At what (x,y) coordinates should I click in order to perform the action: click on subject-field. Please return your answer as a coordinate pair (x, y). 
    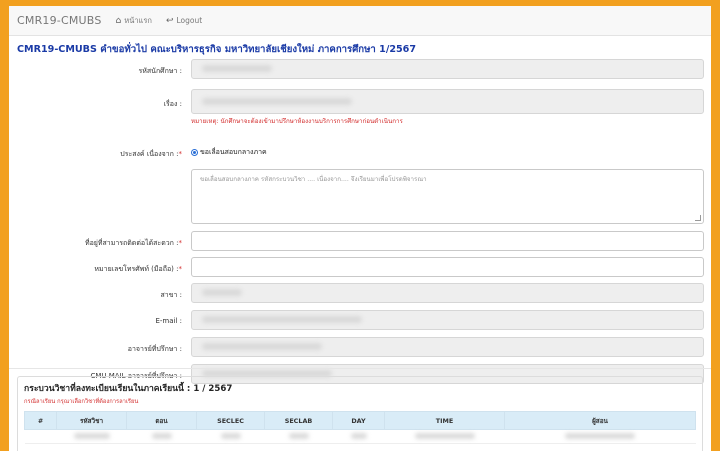
    Looking at the image, I should click on (447, 101).